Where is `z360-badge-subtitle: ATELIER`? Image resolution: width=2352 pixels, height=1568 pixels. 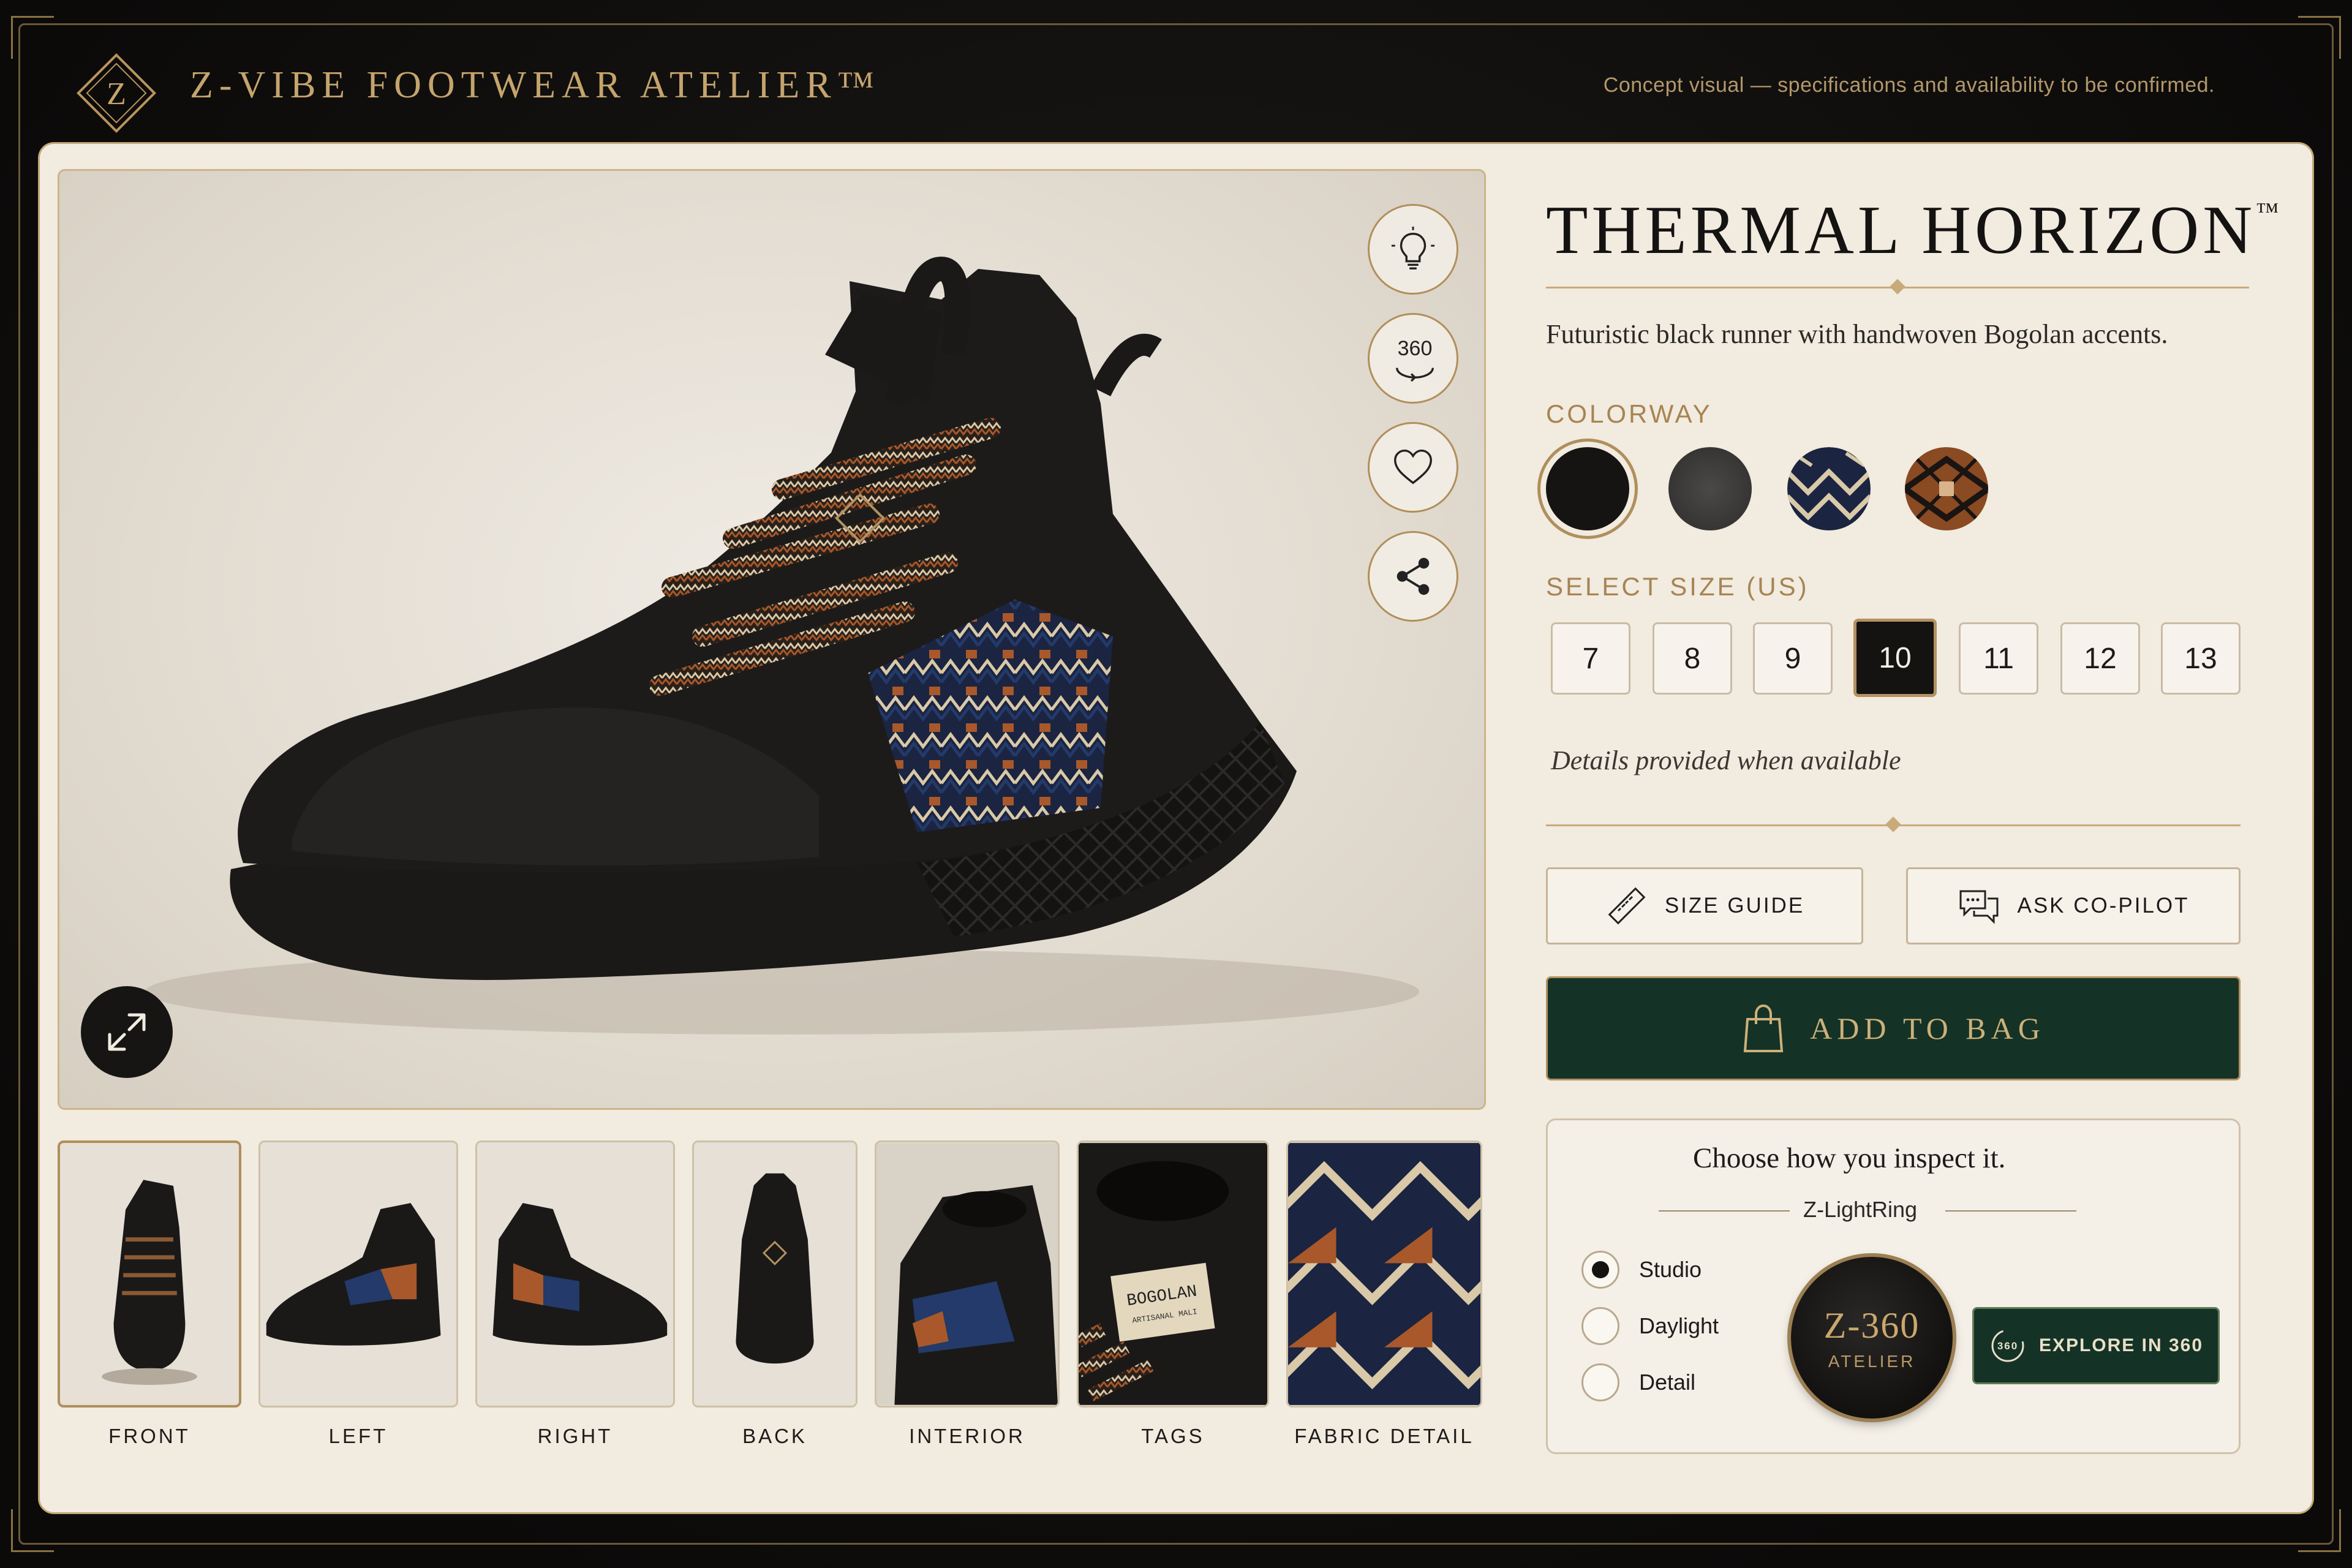
z360-badge-subtitle: ATELIER is located at coordinates (1872, 1361).